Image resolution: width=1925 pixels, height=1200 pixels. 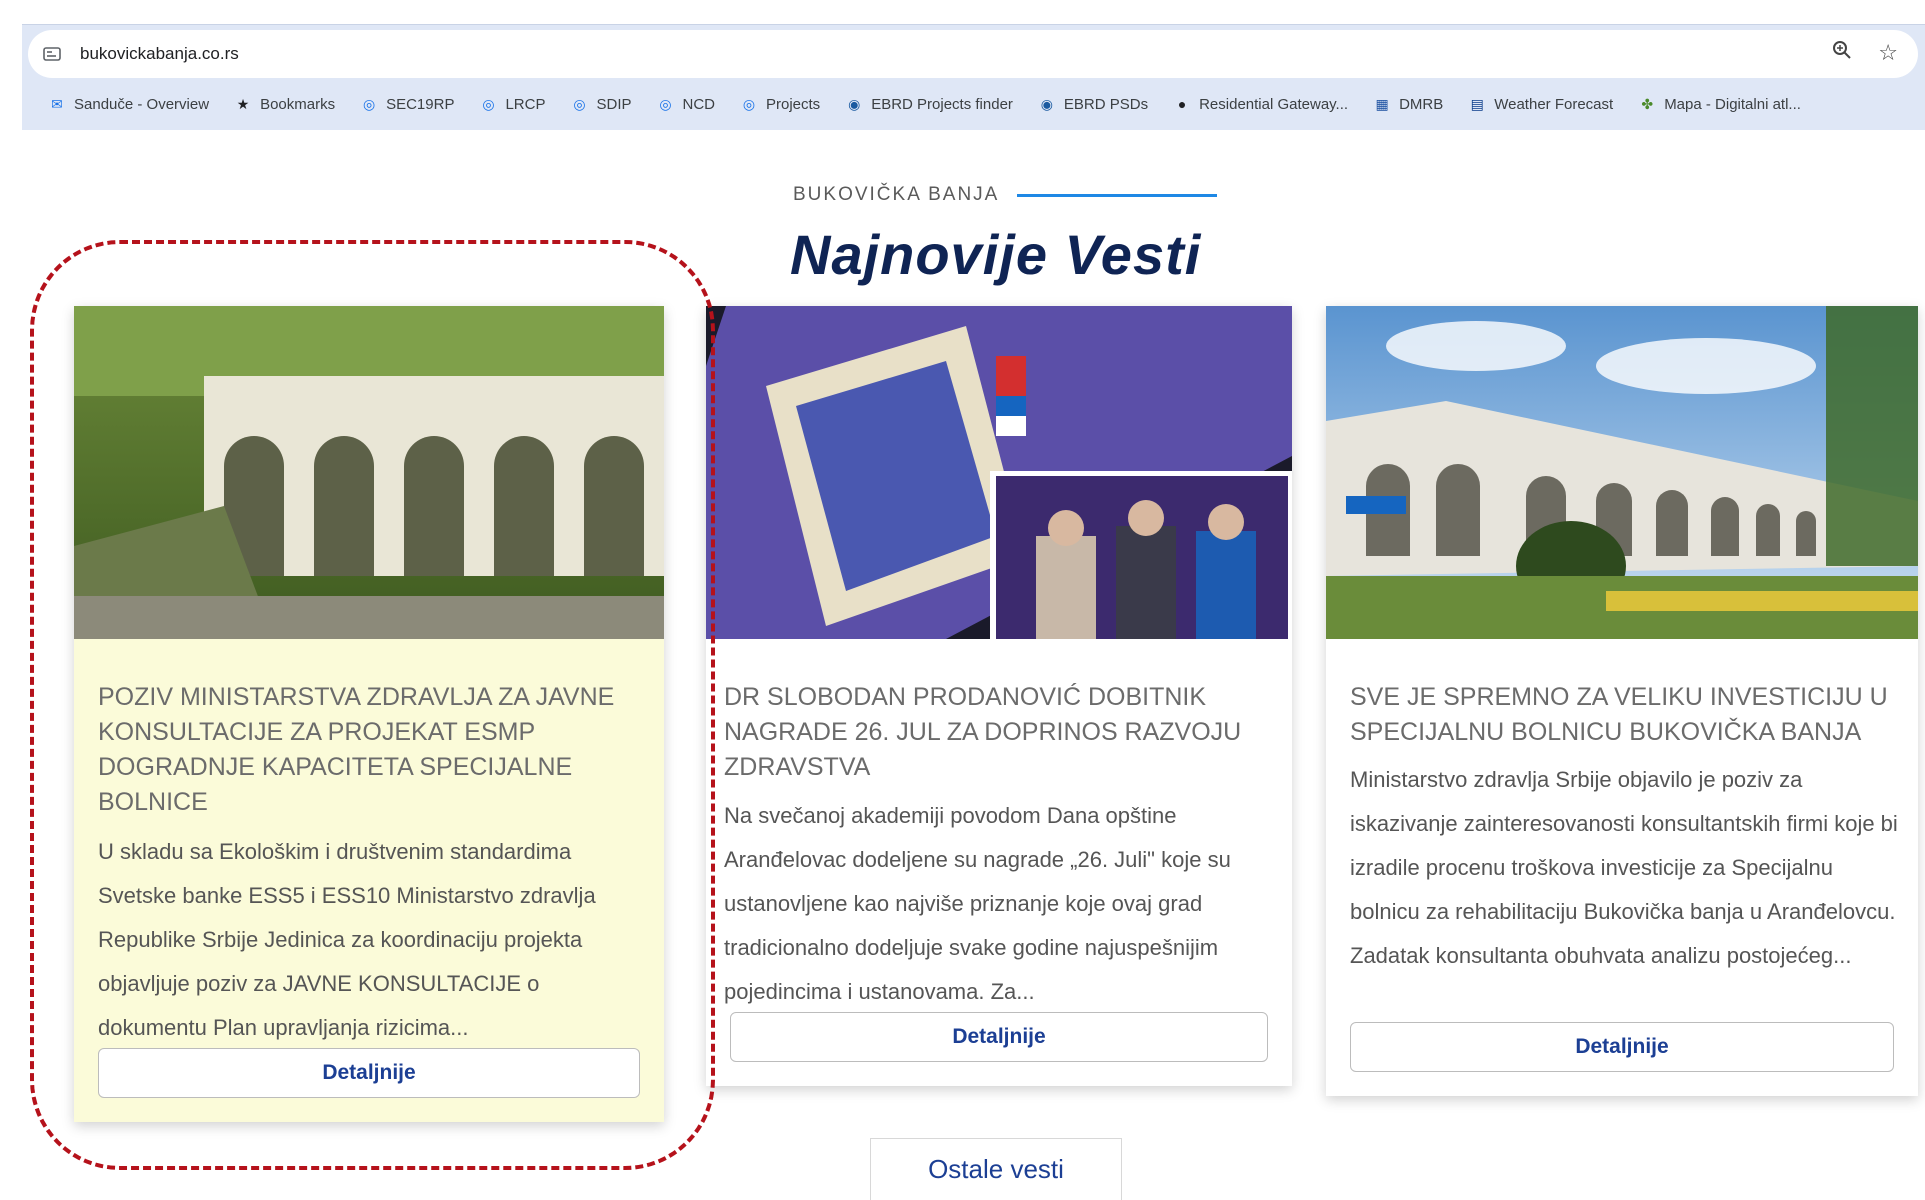 I want to click on bookmark-item: ✉ Sanduče - Overview, so click(x=128, y=104).